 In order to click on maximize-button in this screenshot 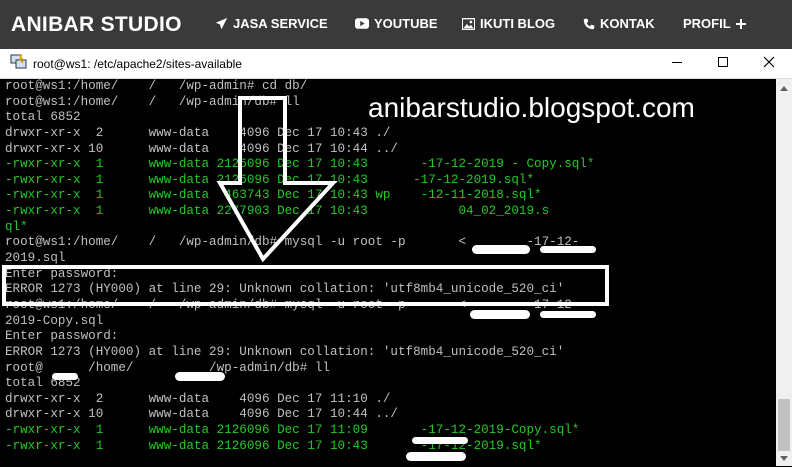, I will do `click(723, 63)`.